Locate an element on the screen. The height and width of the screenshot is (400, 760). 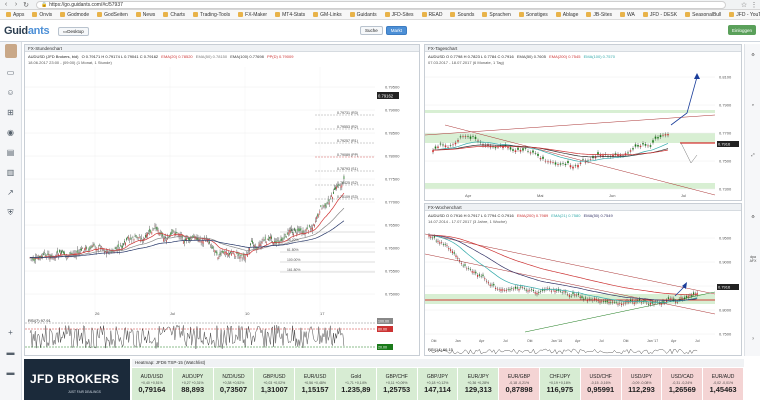
ticker-symbol: USD/CAD is located at coordinates (682, 377).